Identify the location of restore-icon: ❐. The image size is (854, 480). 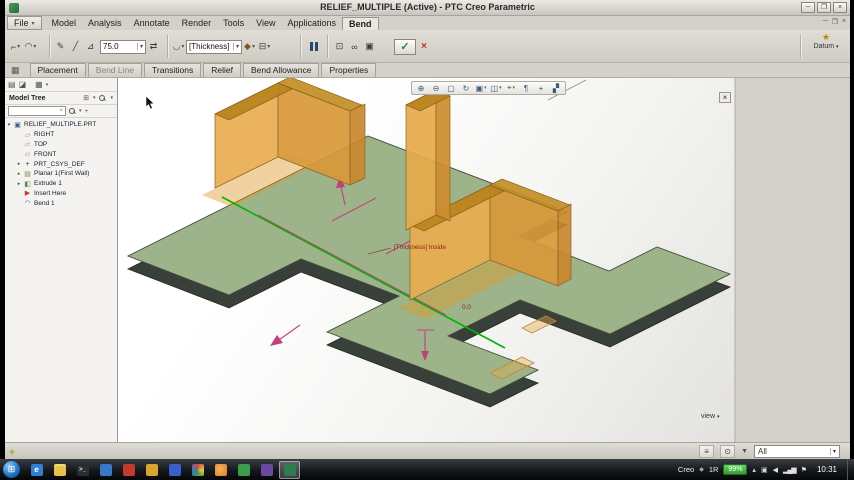
(824, 7).